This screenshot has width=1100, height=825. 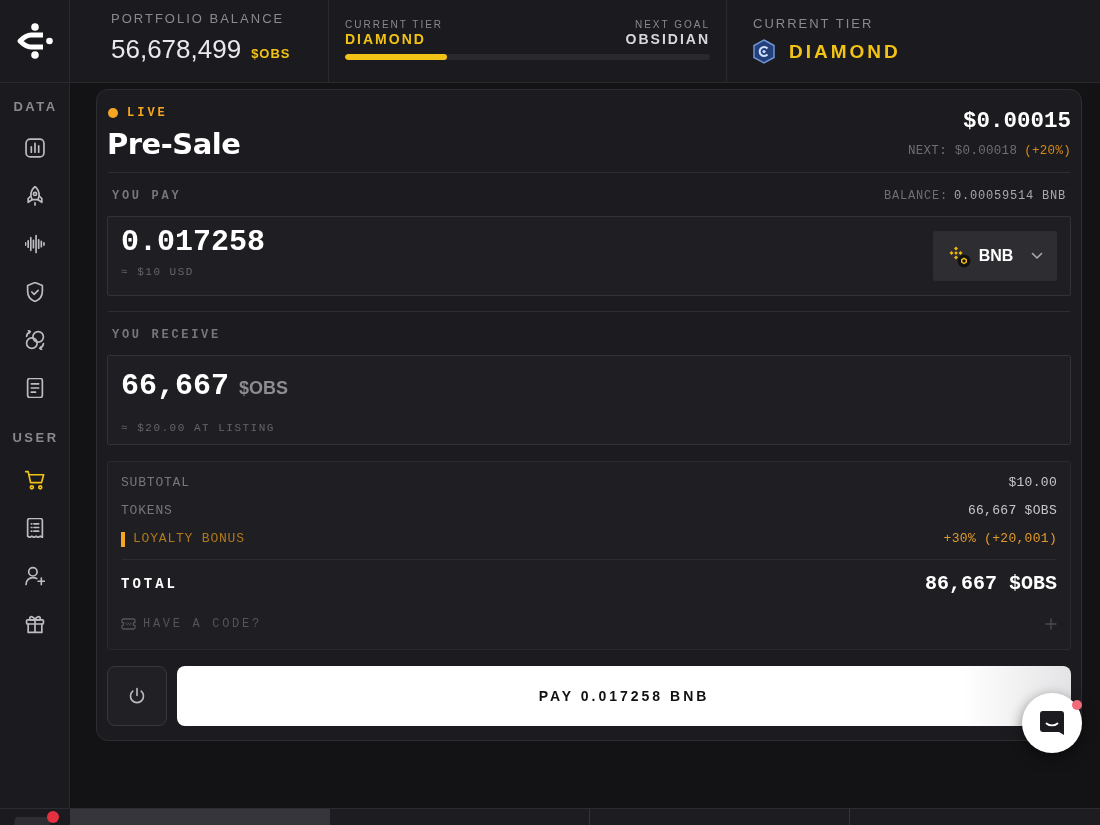 I want to click on status-label: LIVE, so click(x=147, y=113).